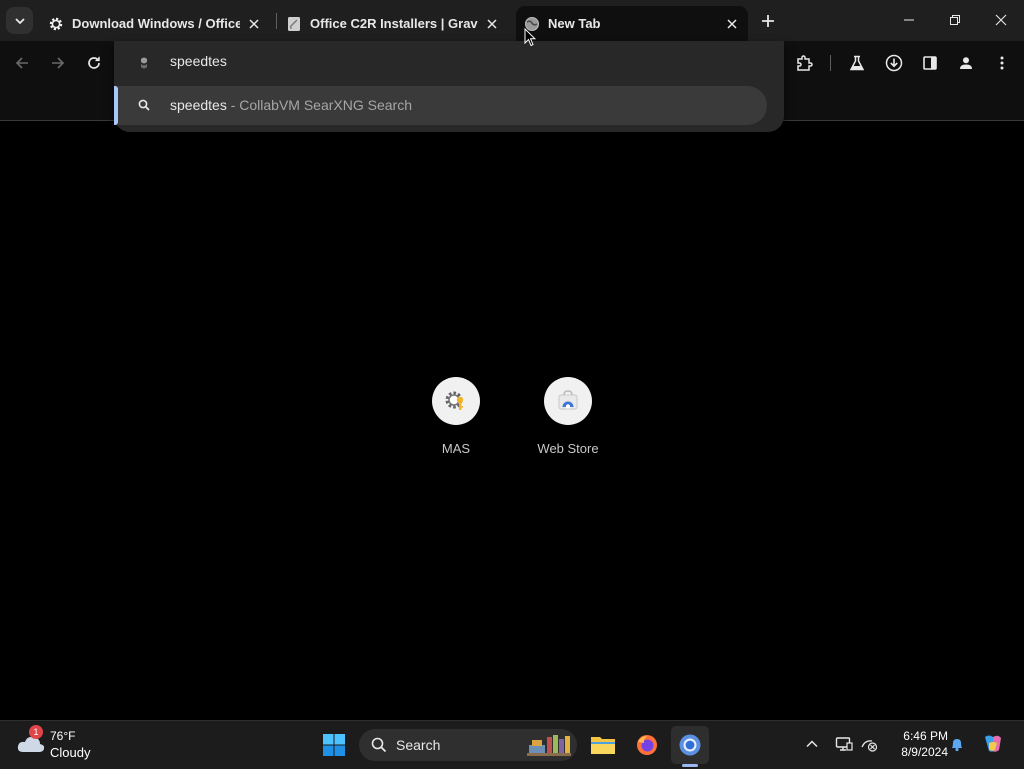 The height and width of the screenshot is (769, 1024). I want to click on suggestion-description: - CollabVM SearXNG Search, so click(319, 105).